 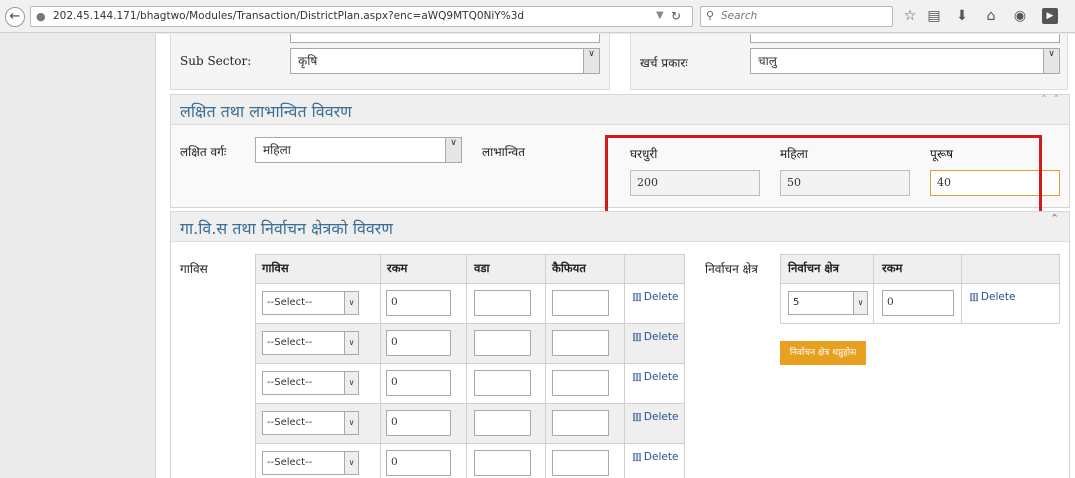 I want to click on constituency-select-value: 5, so click(x=796, y=302).